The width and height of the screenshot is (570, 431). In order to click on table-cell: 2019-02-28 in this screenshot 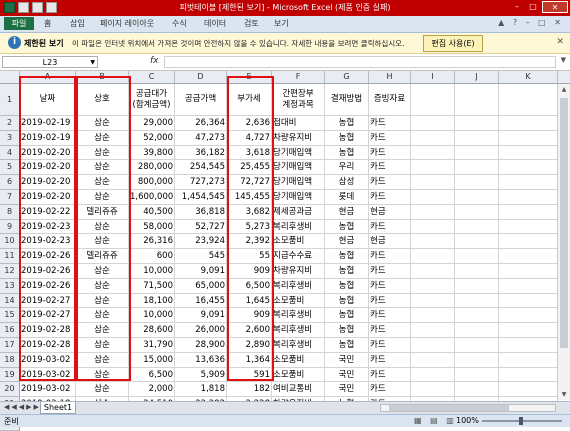, I will do `click(48, 330)`.